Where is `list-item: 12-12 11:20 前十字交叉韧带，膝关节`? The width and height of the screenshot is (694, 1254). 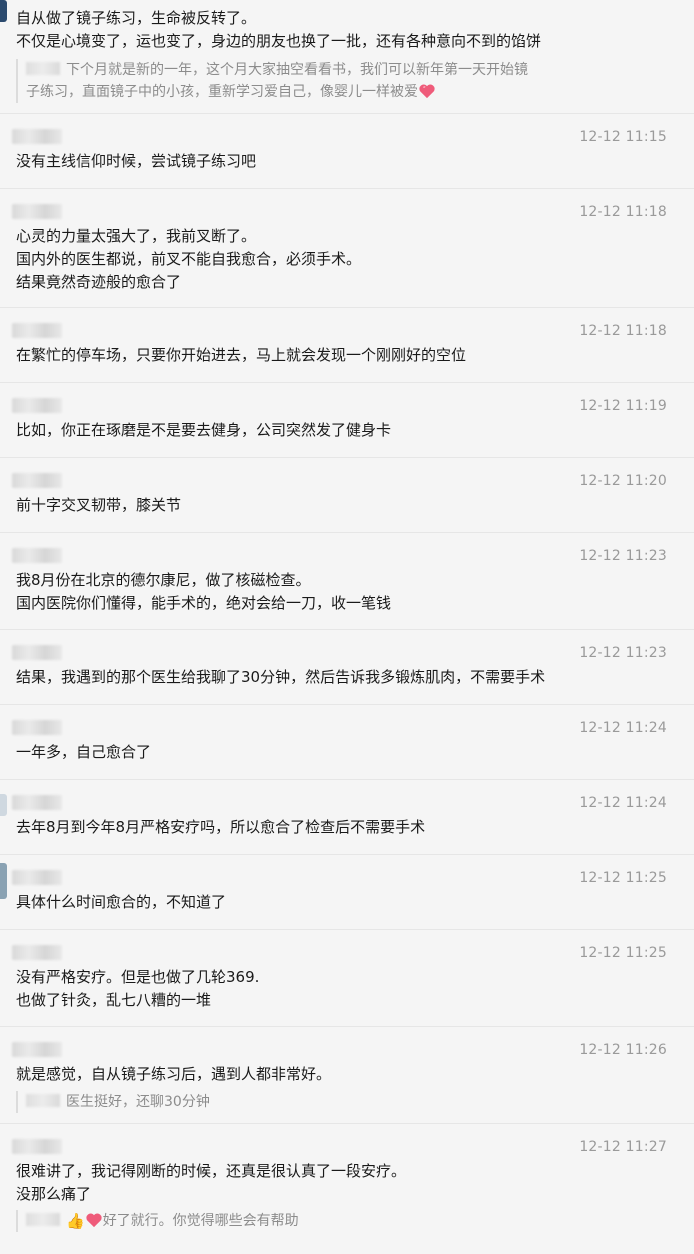
list-item: 12-12 11:20 前十字交叉韧带，膝关节 is located at coordinates (347, 495).